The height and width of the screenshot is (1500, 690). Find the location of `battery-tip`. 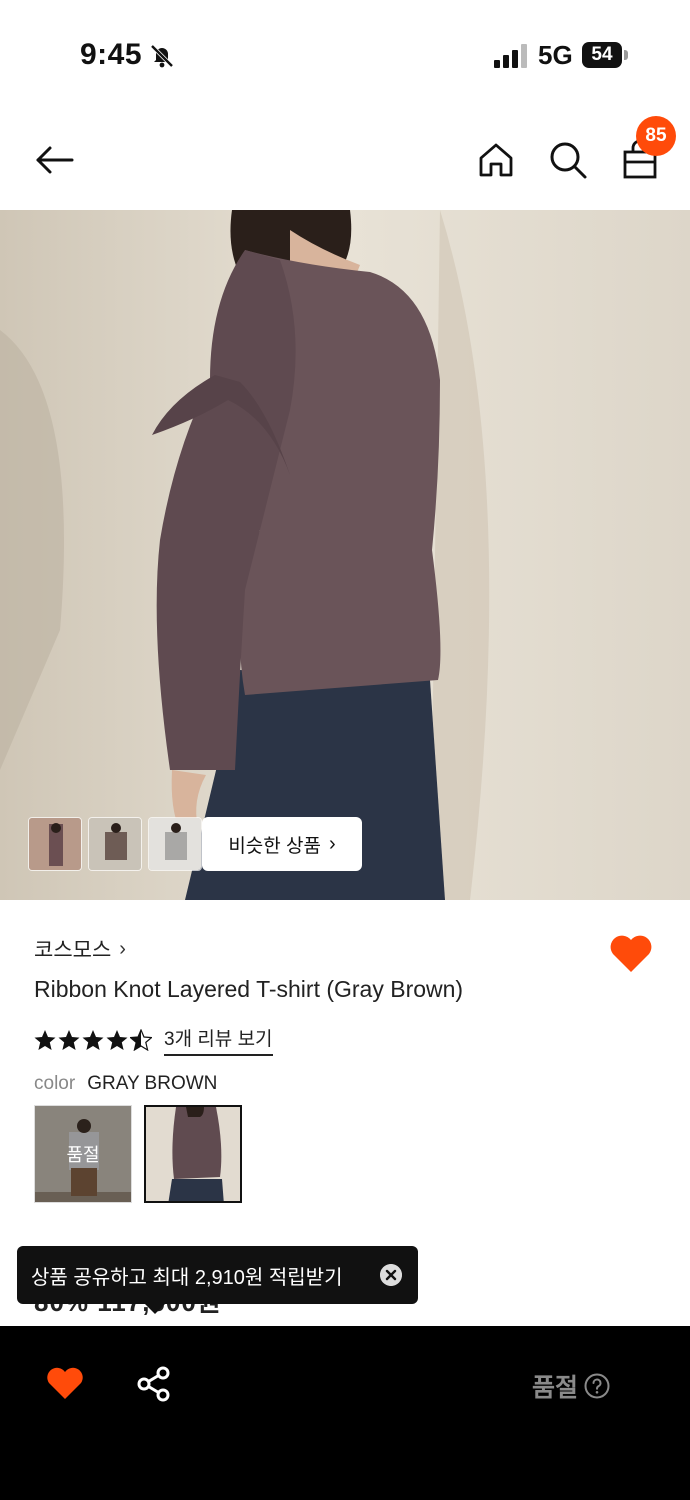

battery-tip is located at coordinates (626, 55).